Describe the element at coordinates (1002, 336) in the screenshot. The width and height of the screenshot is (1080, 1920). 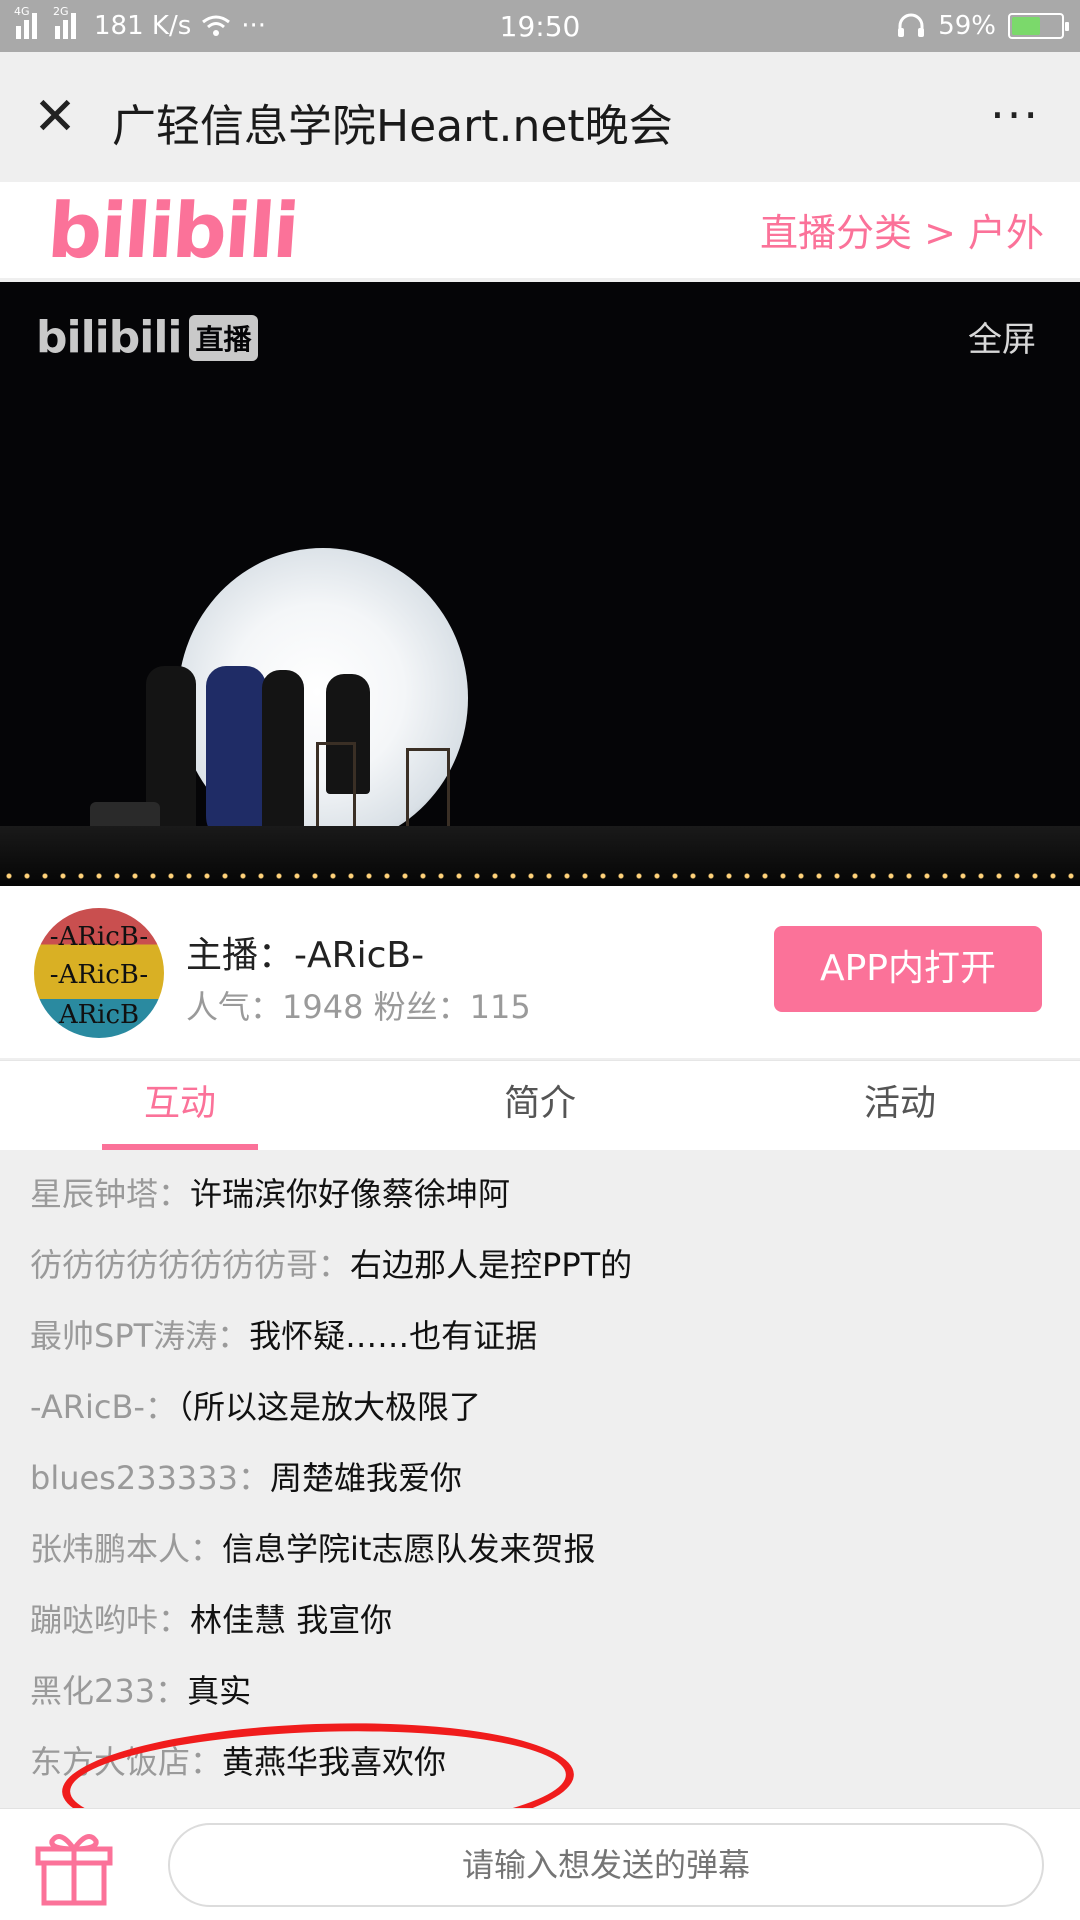
I see `fullscreen-button: 全屏` at that location.